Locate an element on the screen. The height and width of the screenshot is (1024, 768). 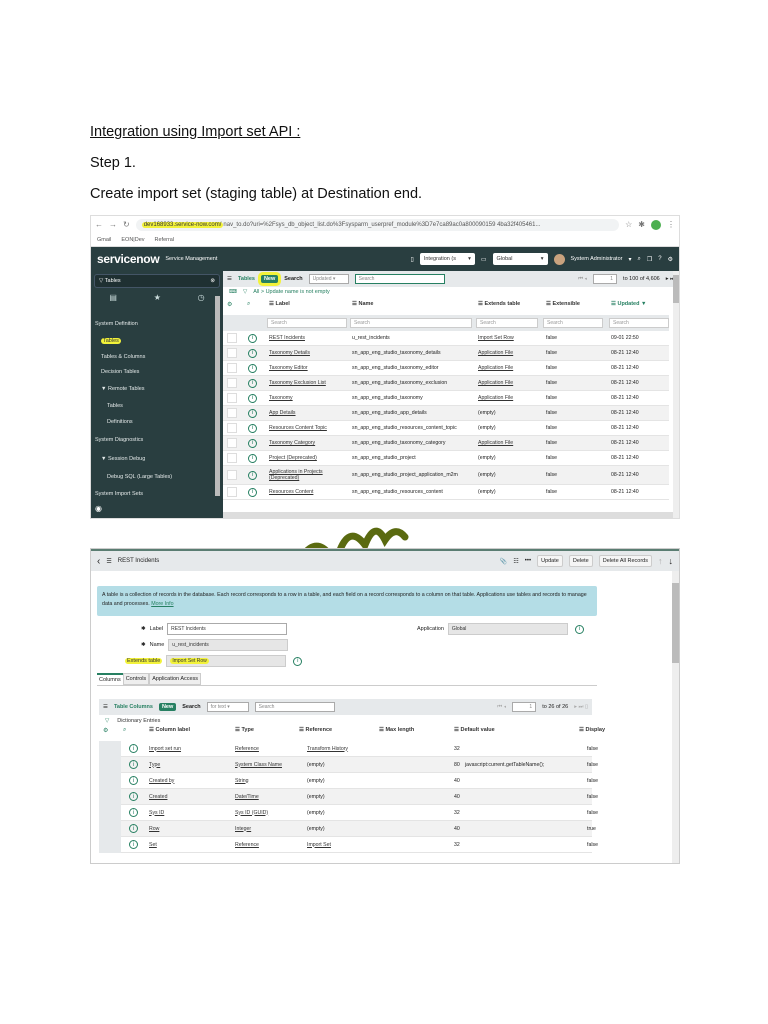
cell-label: Taxonomy Details is located at coordinates (306, 353).